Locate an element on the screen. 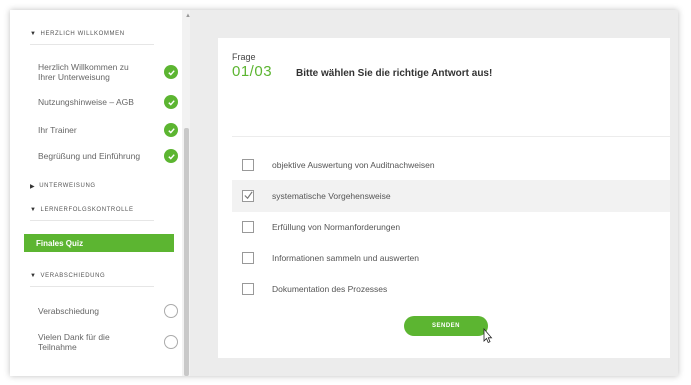 The image size is (691, 385). answer-label: Erfüllung von Normanforderungen is located at coordinates (336, 227).